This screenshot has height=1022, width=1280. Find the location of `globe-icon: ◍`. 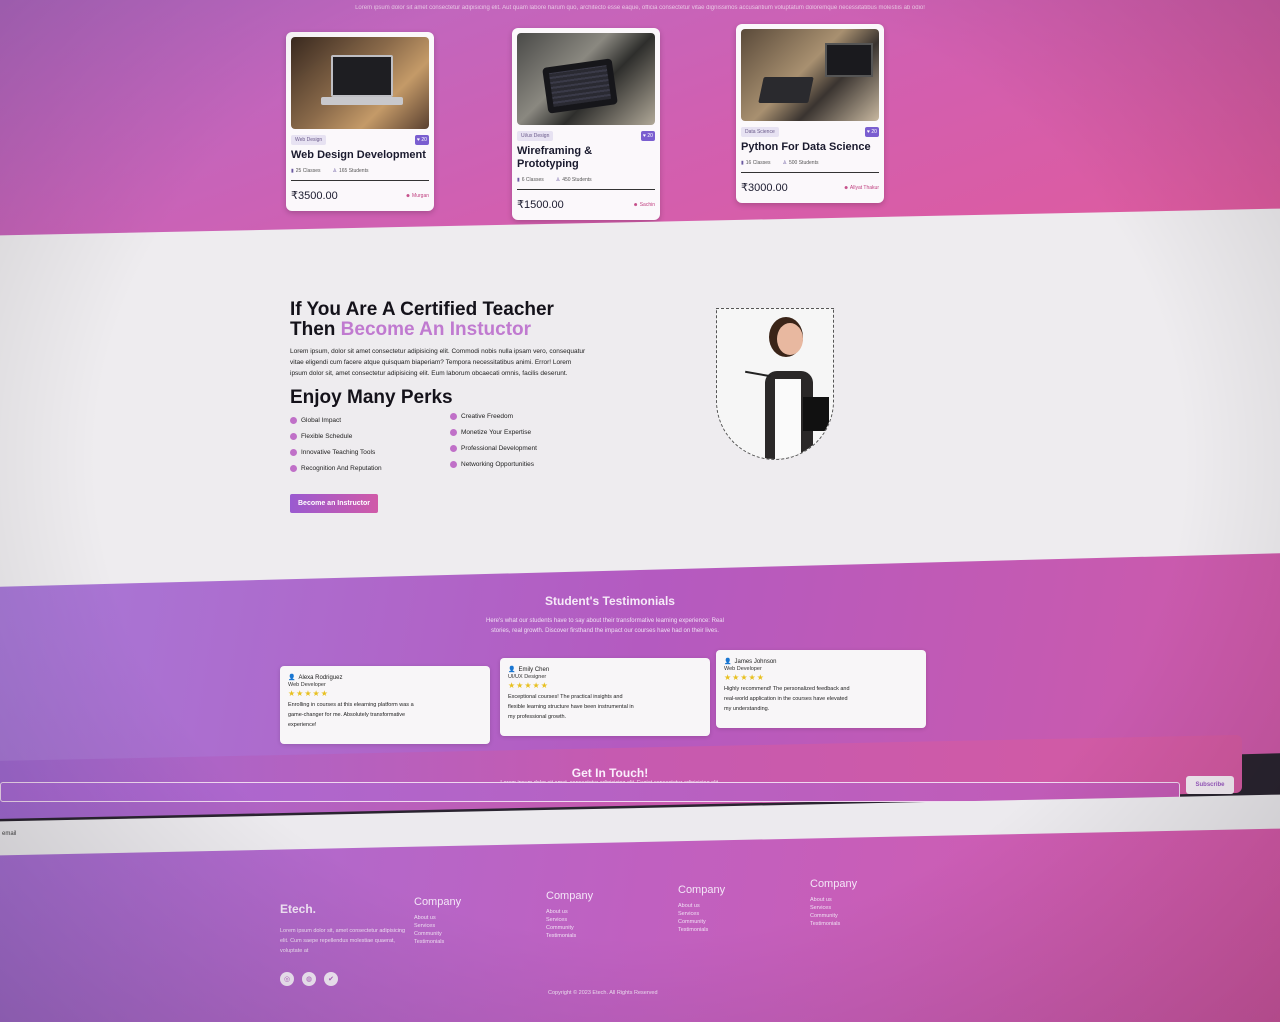

globe-icon: ◍ is located at coordinates (309, 979).